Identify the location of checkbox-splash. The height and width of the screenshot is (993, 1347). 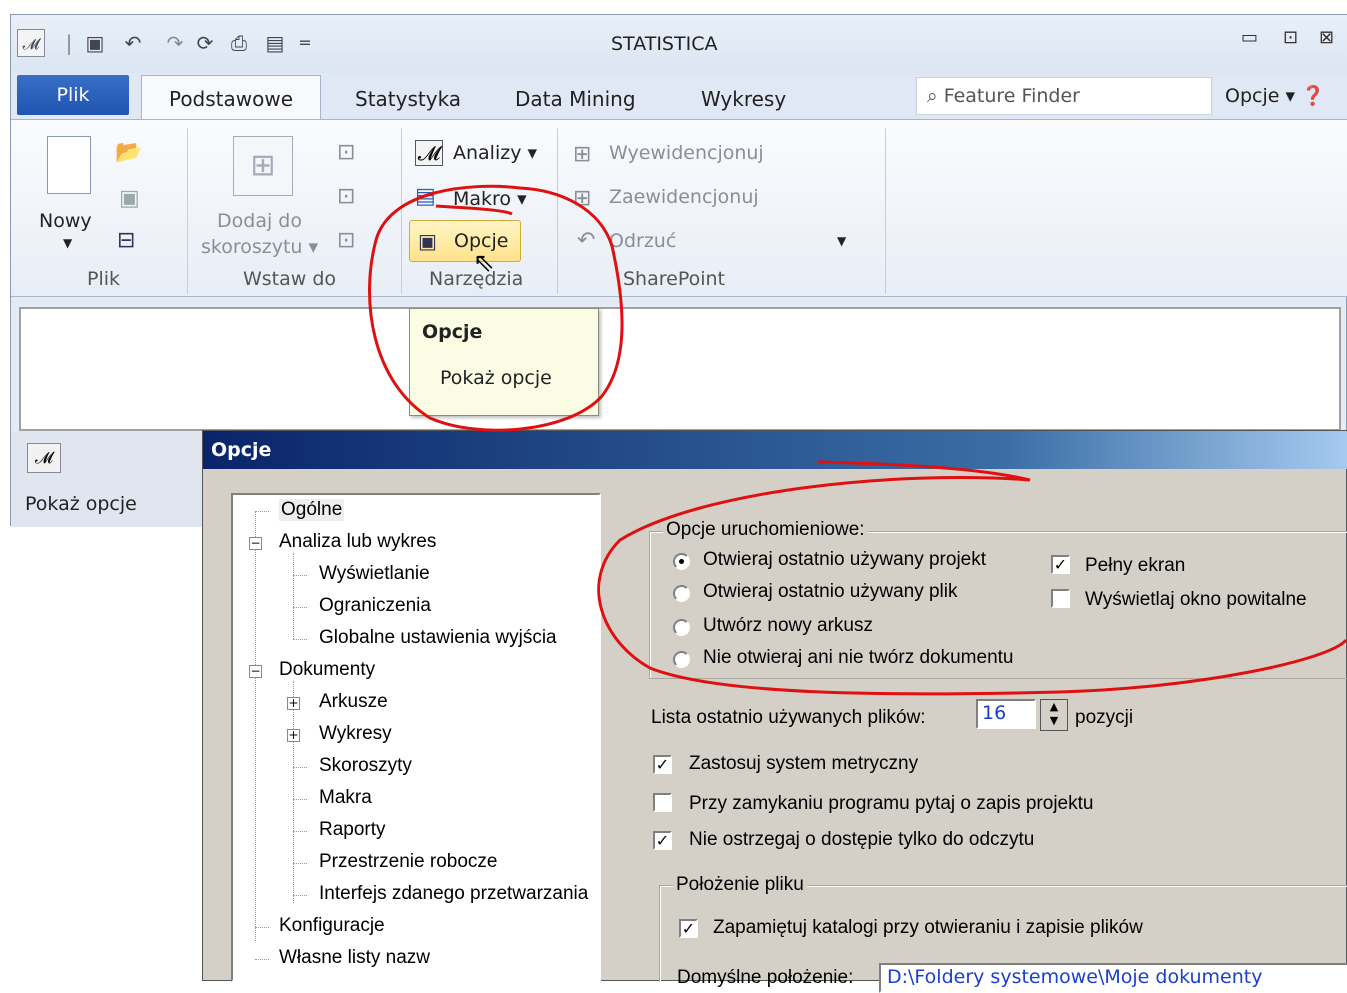
(1060, 598).